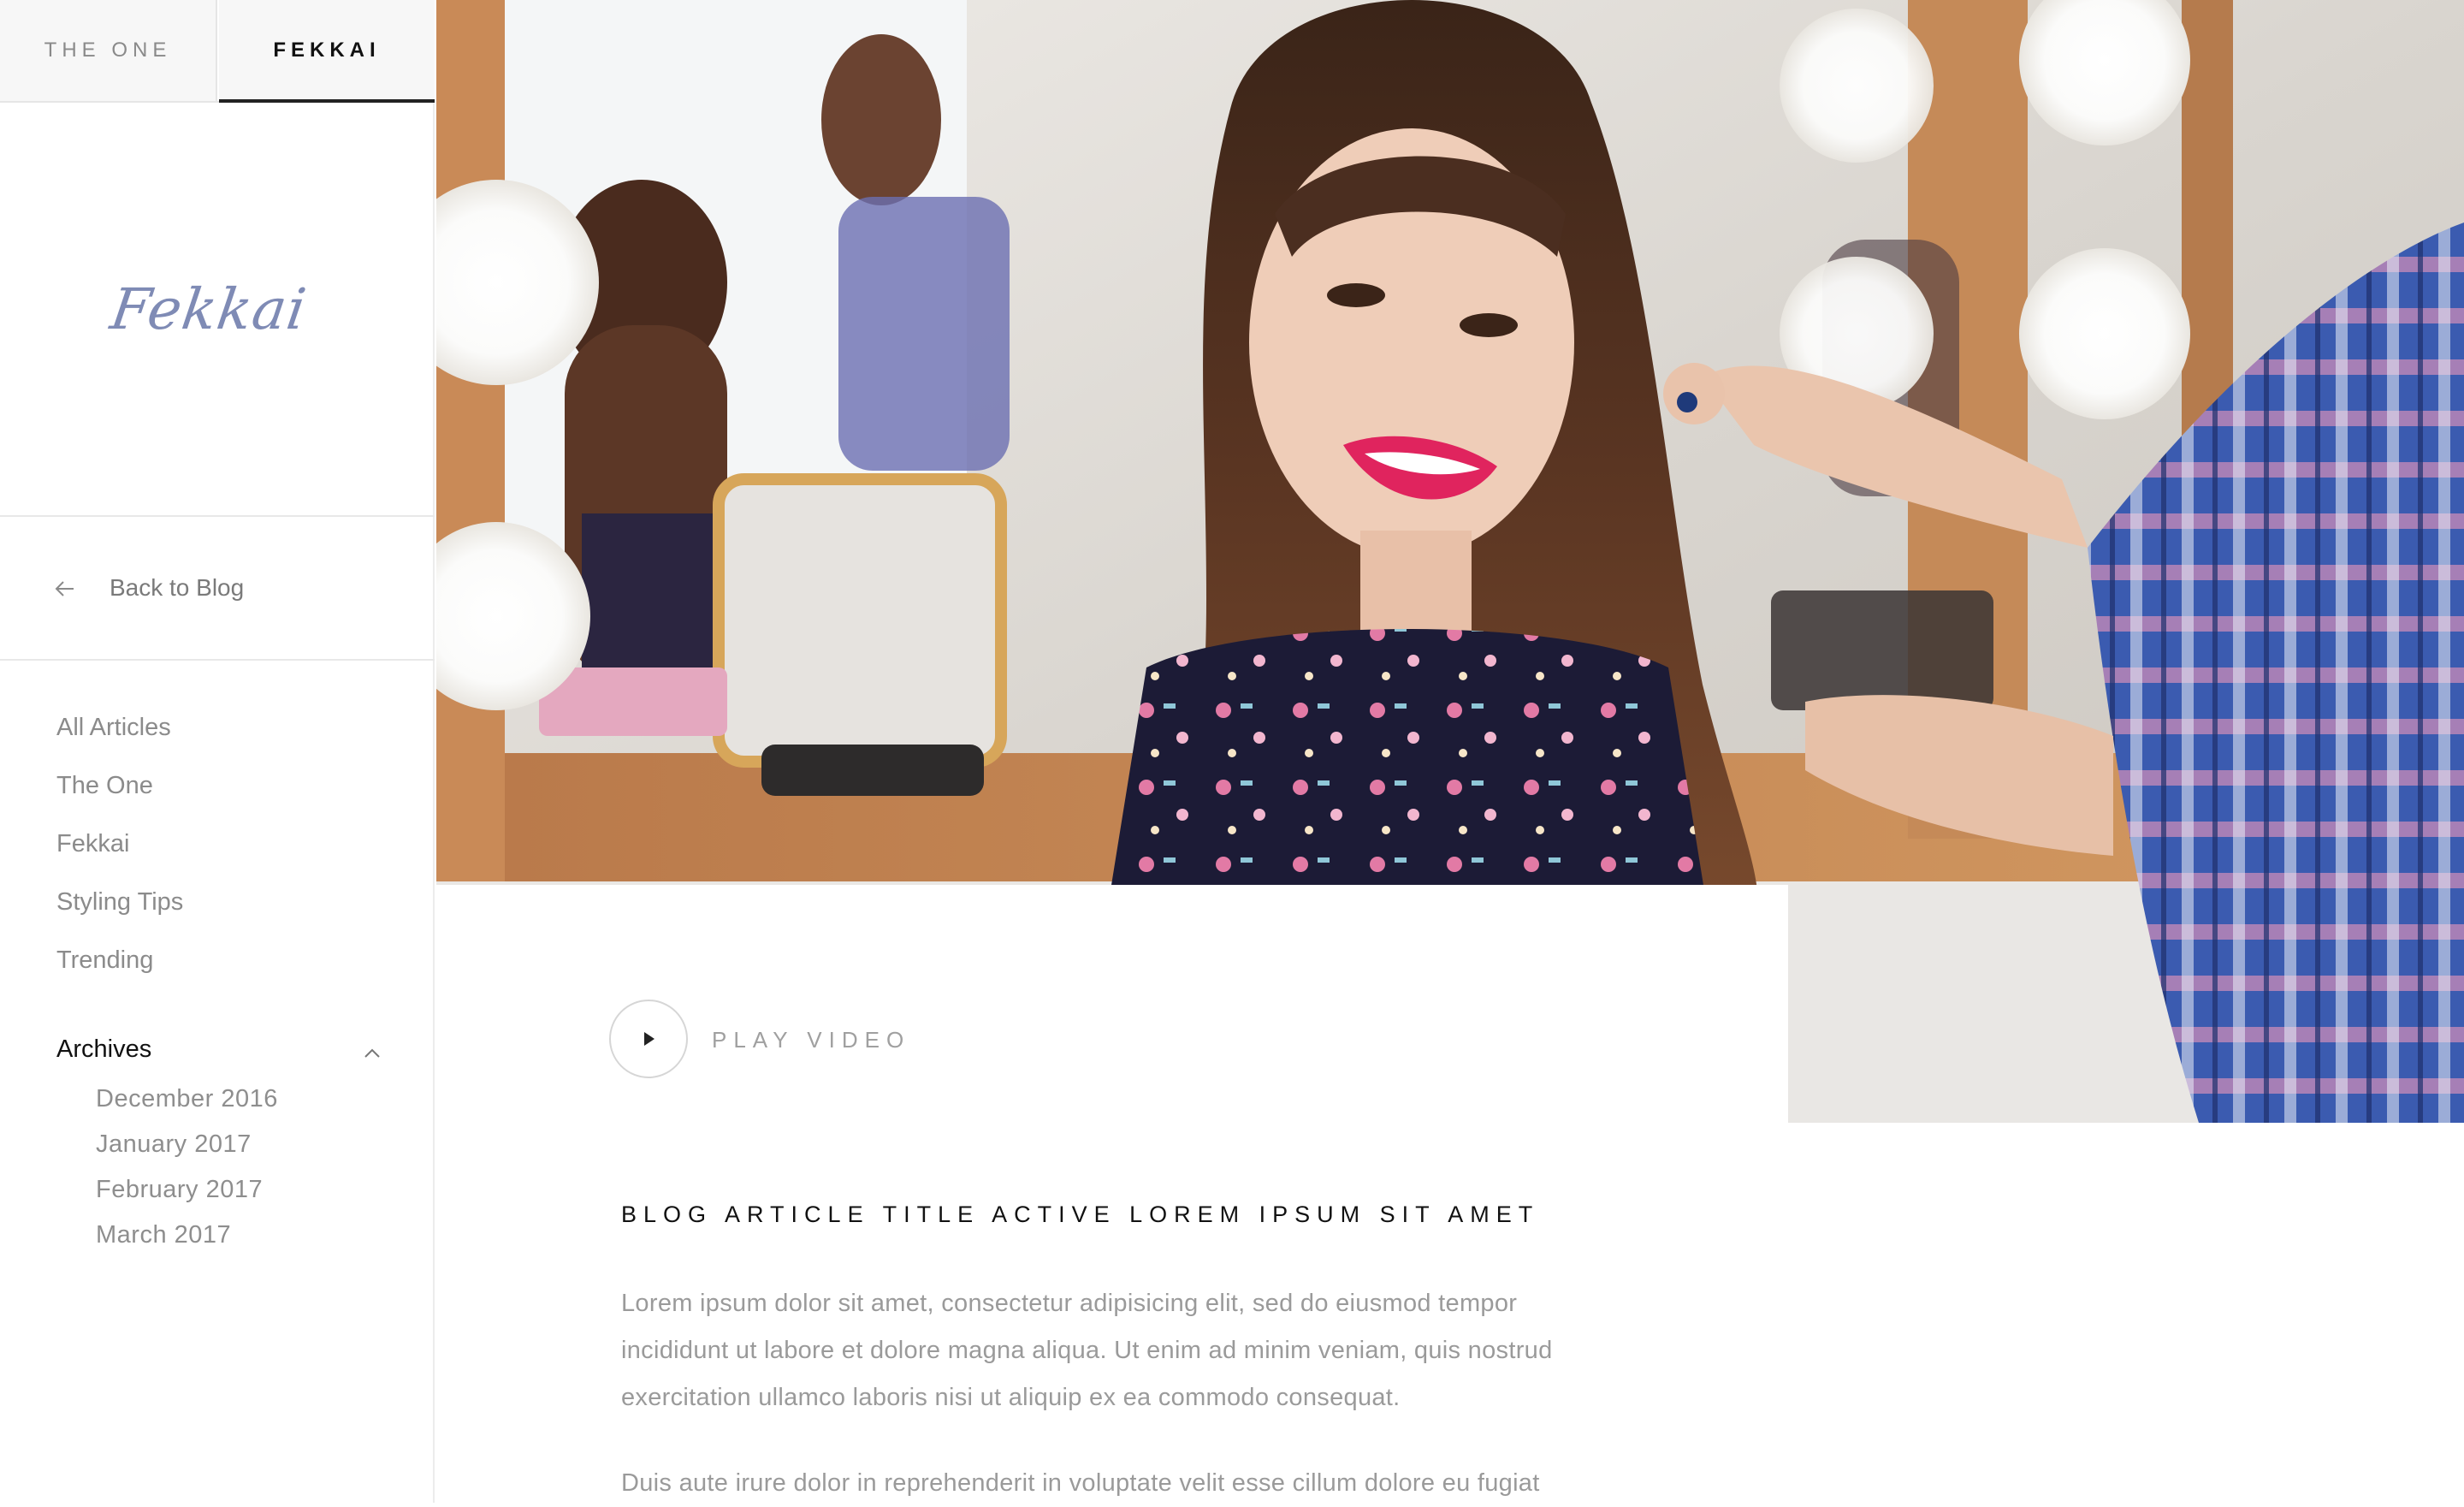 The image size is (2464, 1507). Describe the element at coordinates (104, 1049) in the screenshot. I see `archives-label: Archives` at that location.